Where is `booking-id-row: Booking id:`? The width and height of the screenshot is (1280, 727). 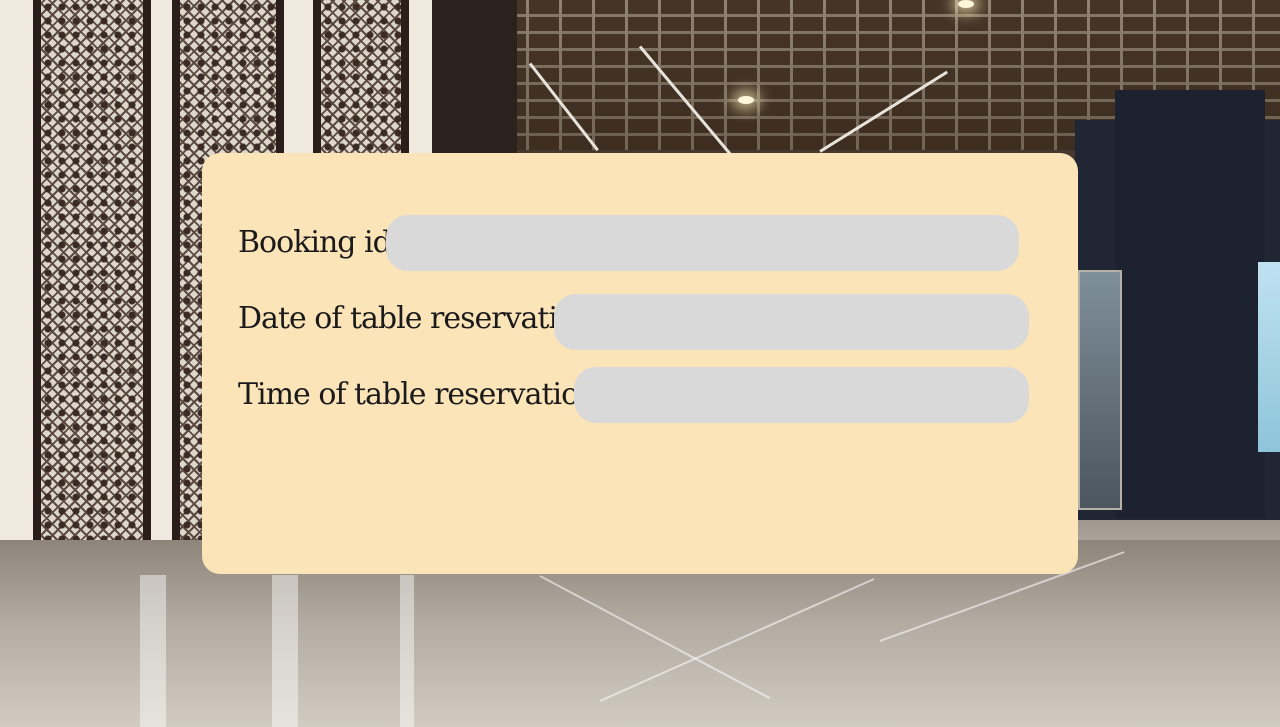
booking-id-row: Booking id: is located at coordinates (319, 242).